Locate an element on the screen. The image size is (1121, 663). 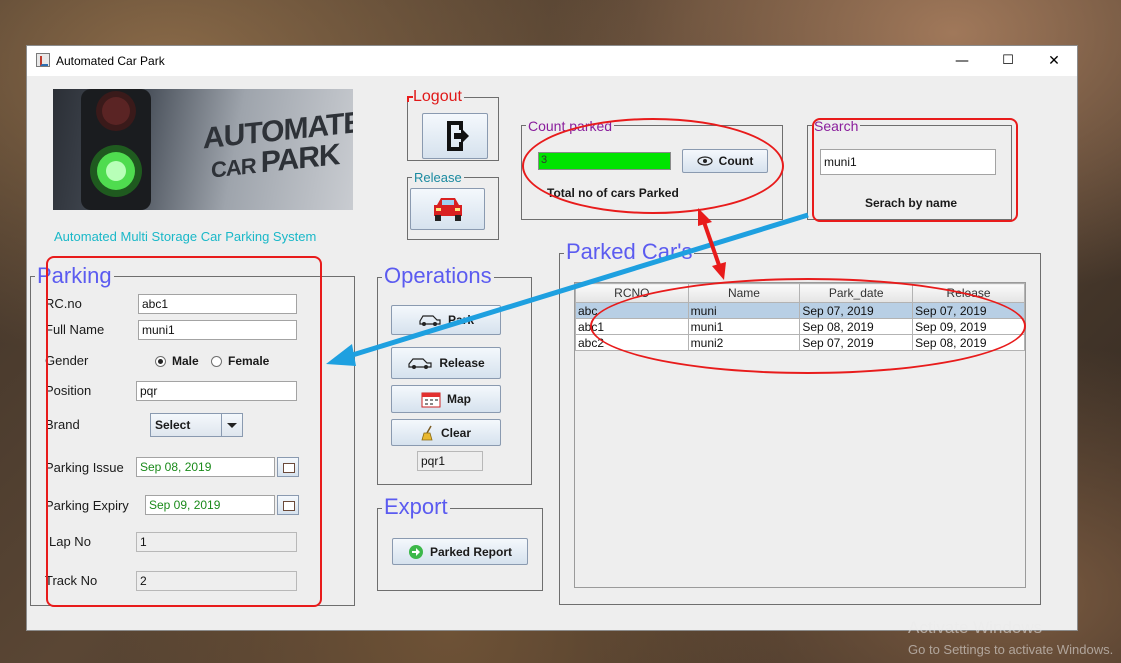
blue-arrow-line is located at coordinates (577, 286).